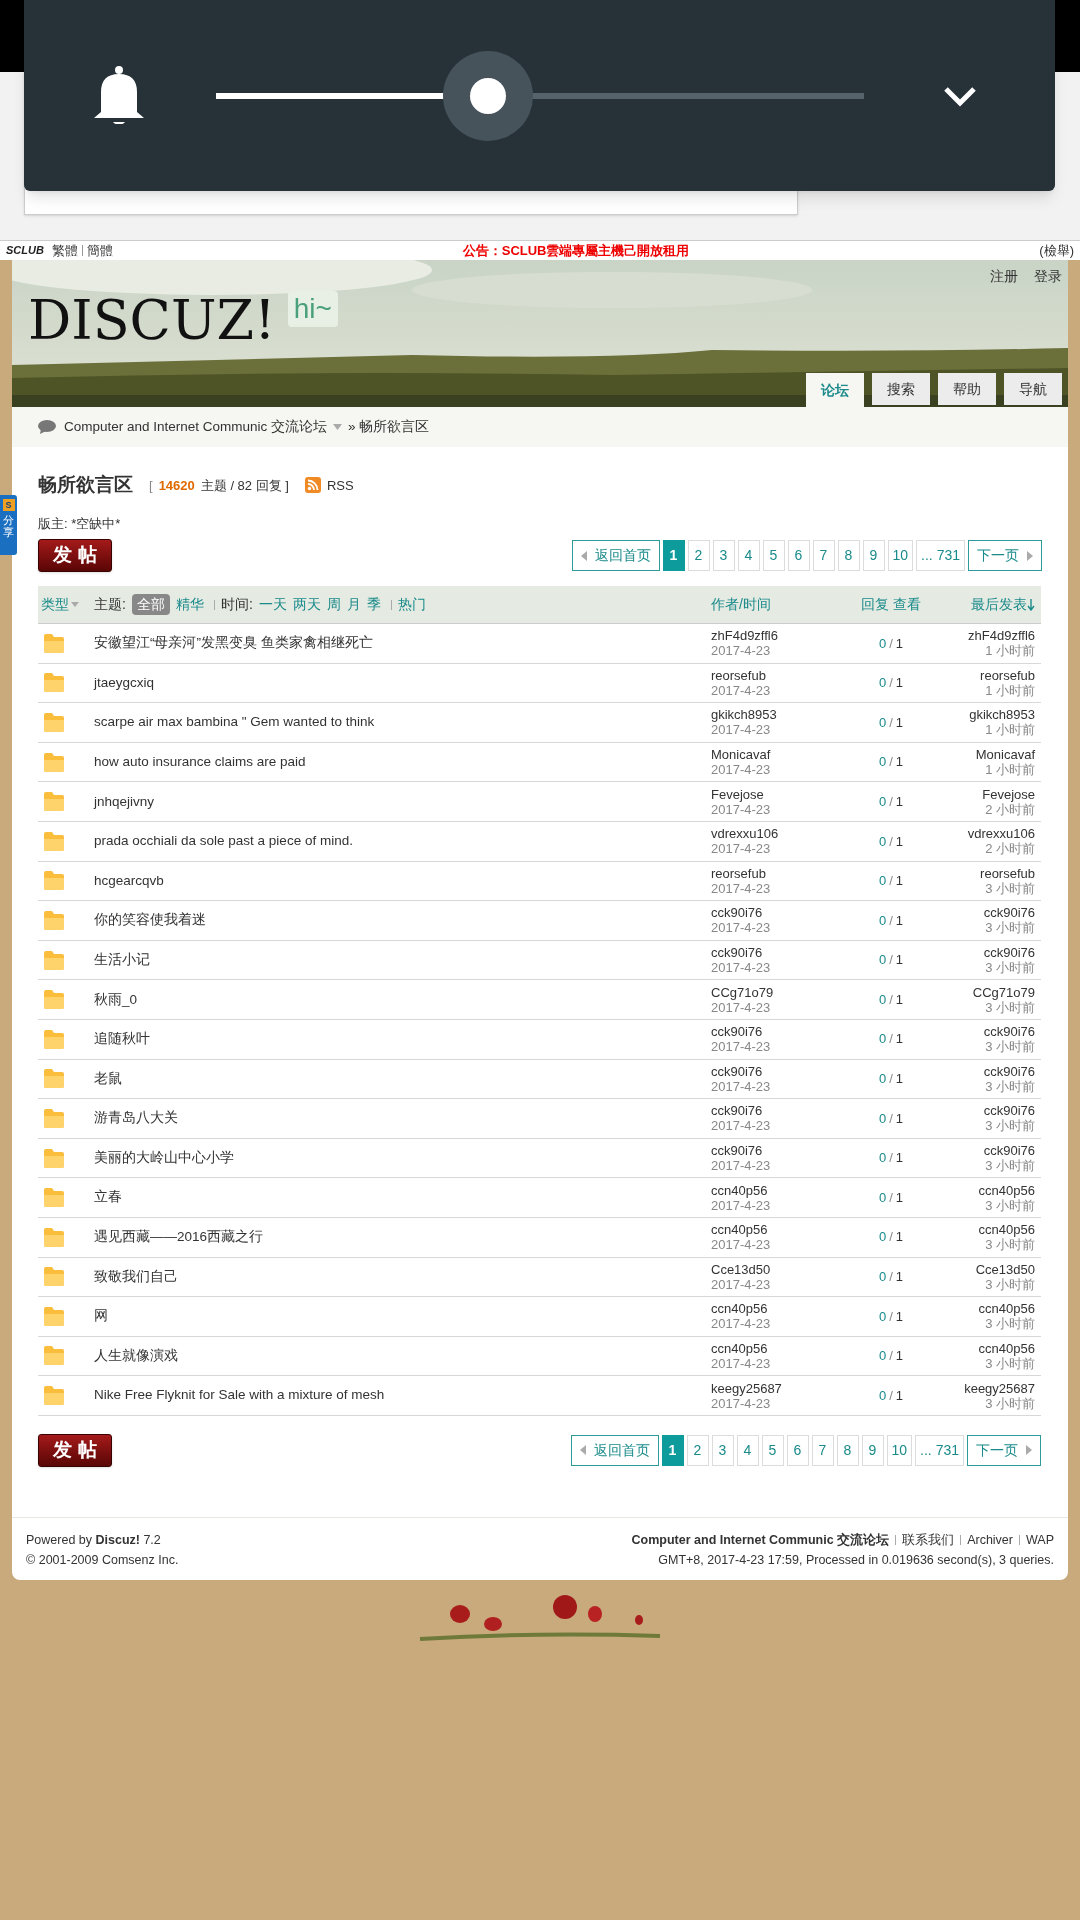 This screenshot has width=1080, height=1920. What do you see at coordinates (1002, 715) in the screenshot?
I see `last-poster-link: gkikch8953` at bounding box center [1002, 715].